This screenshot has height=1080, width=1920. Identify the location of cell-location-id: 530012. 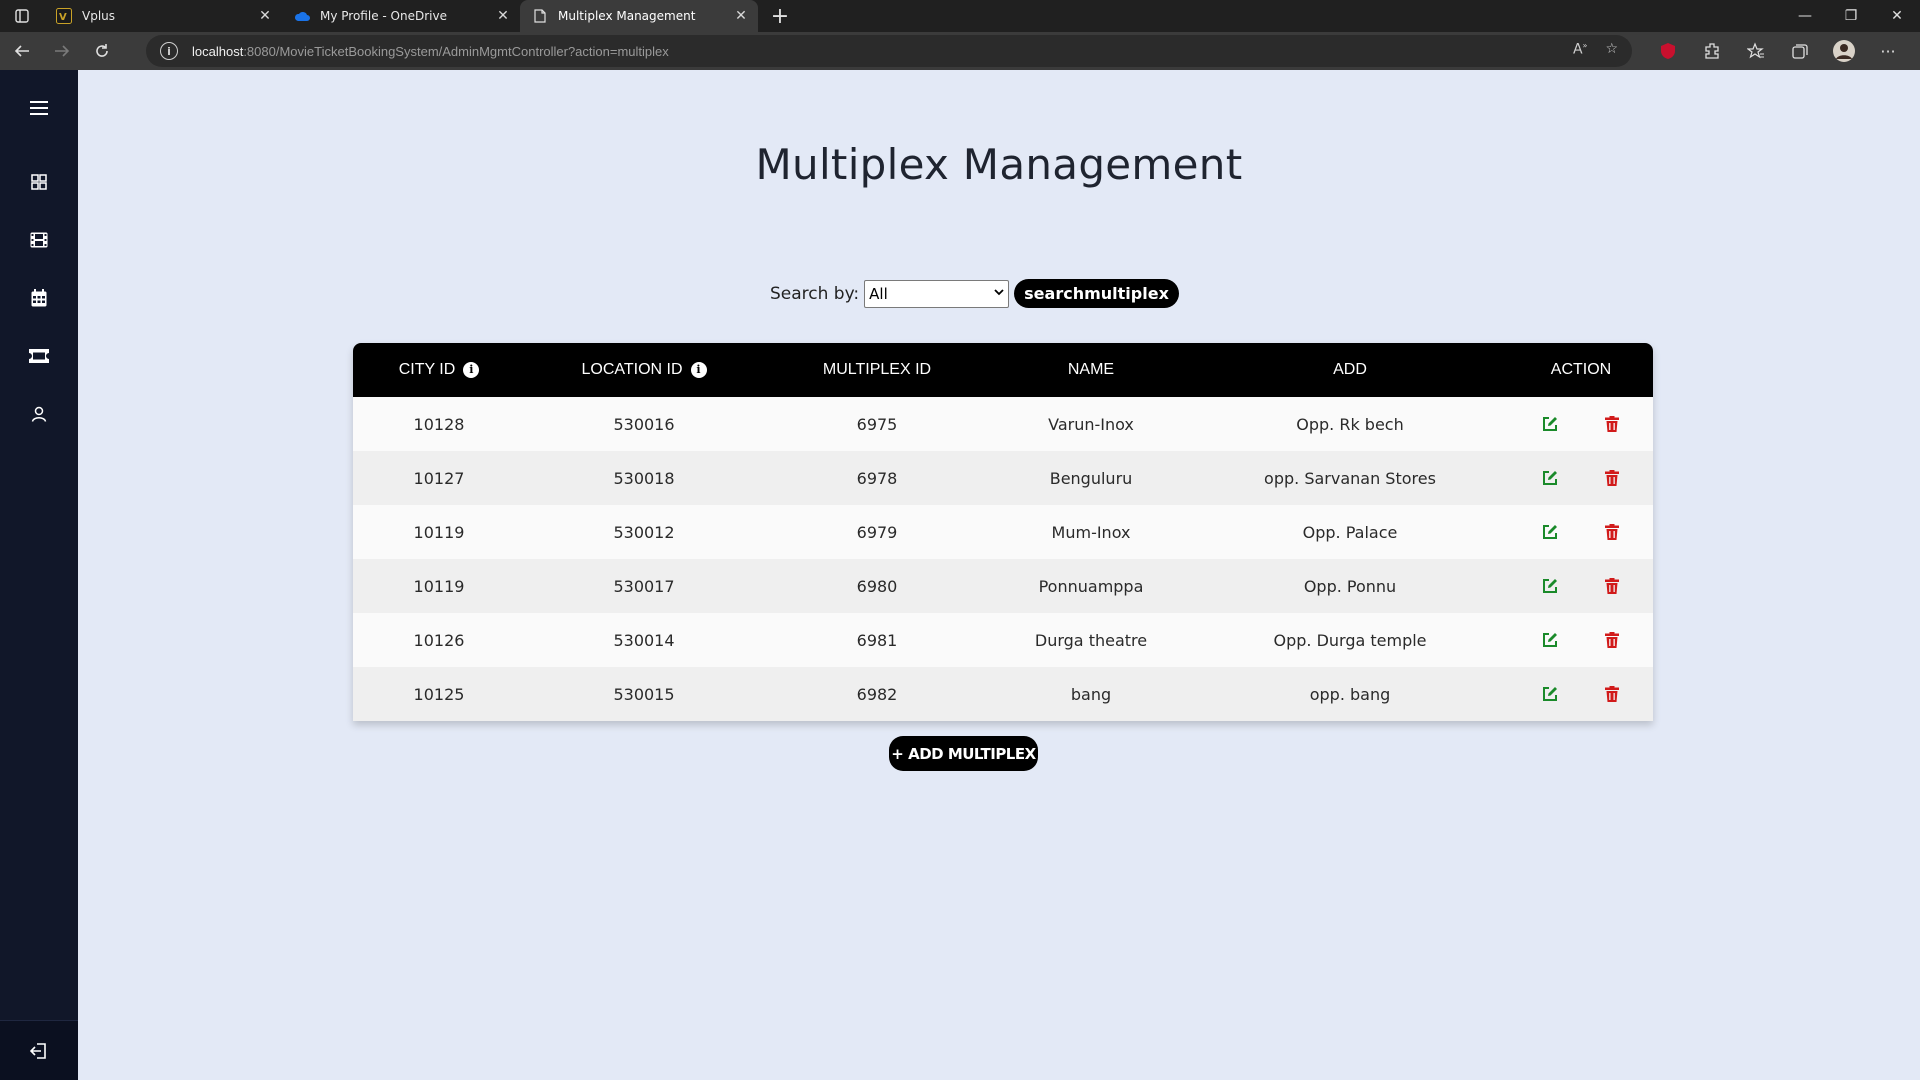
(644, 532).